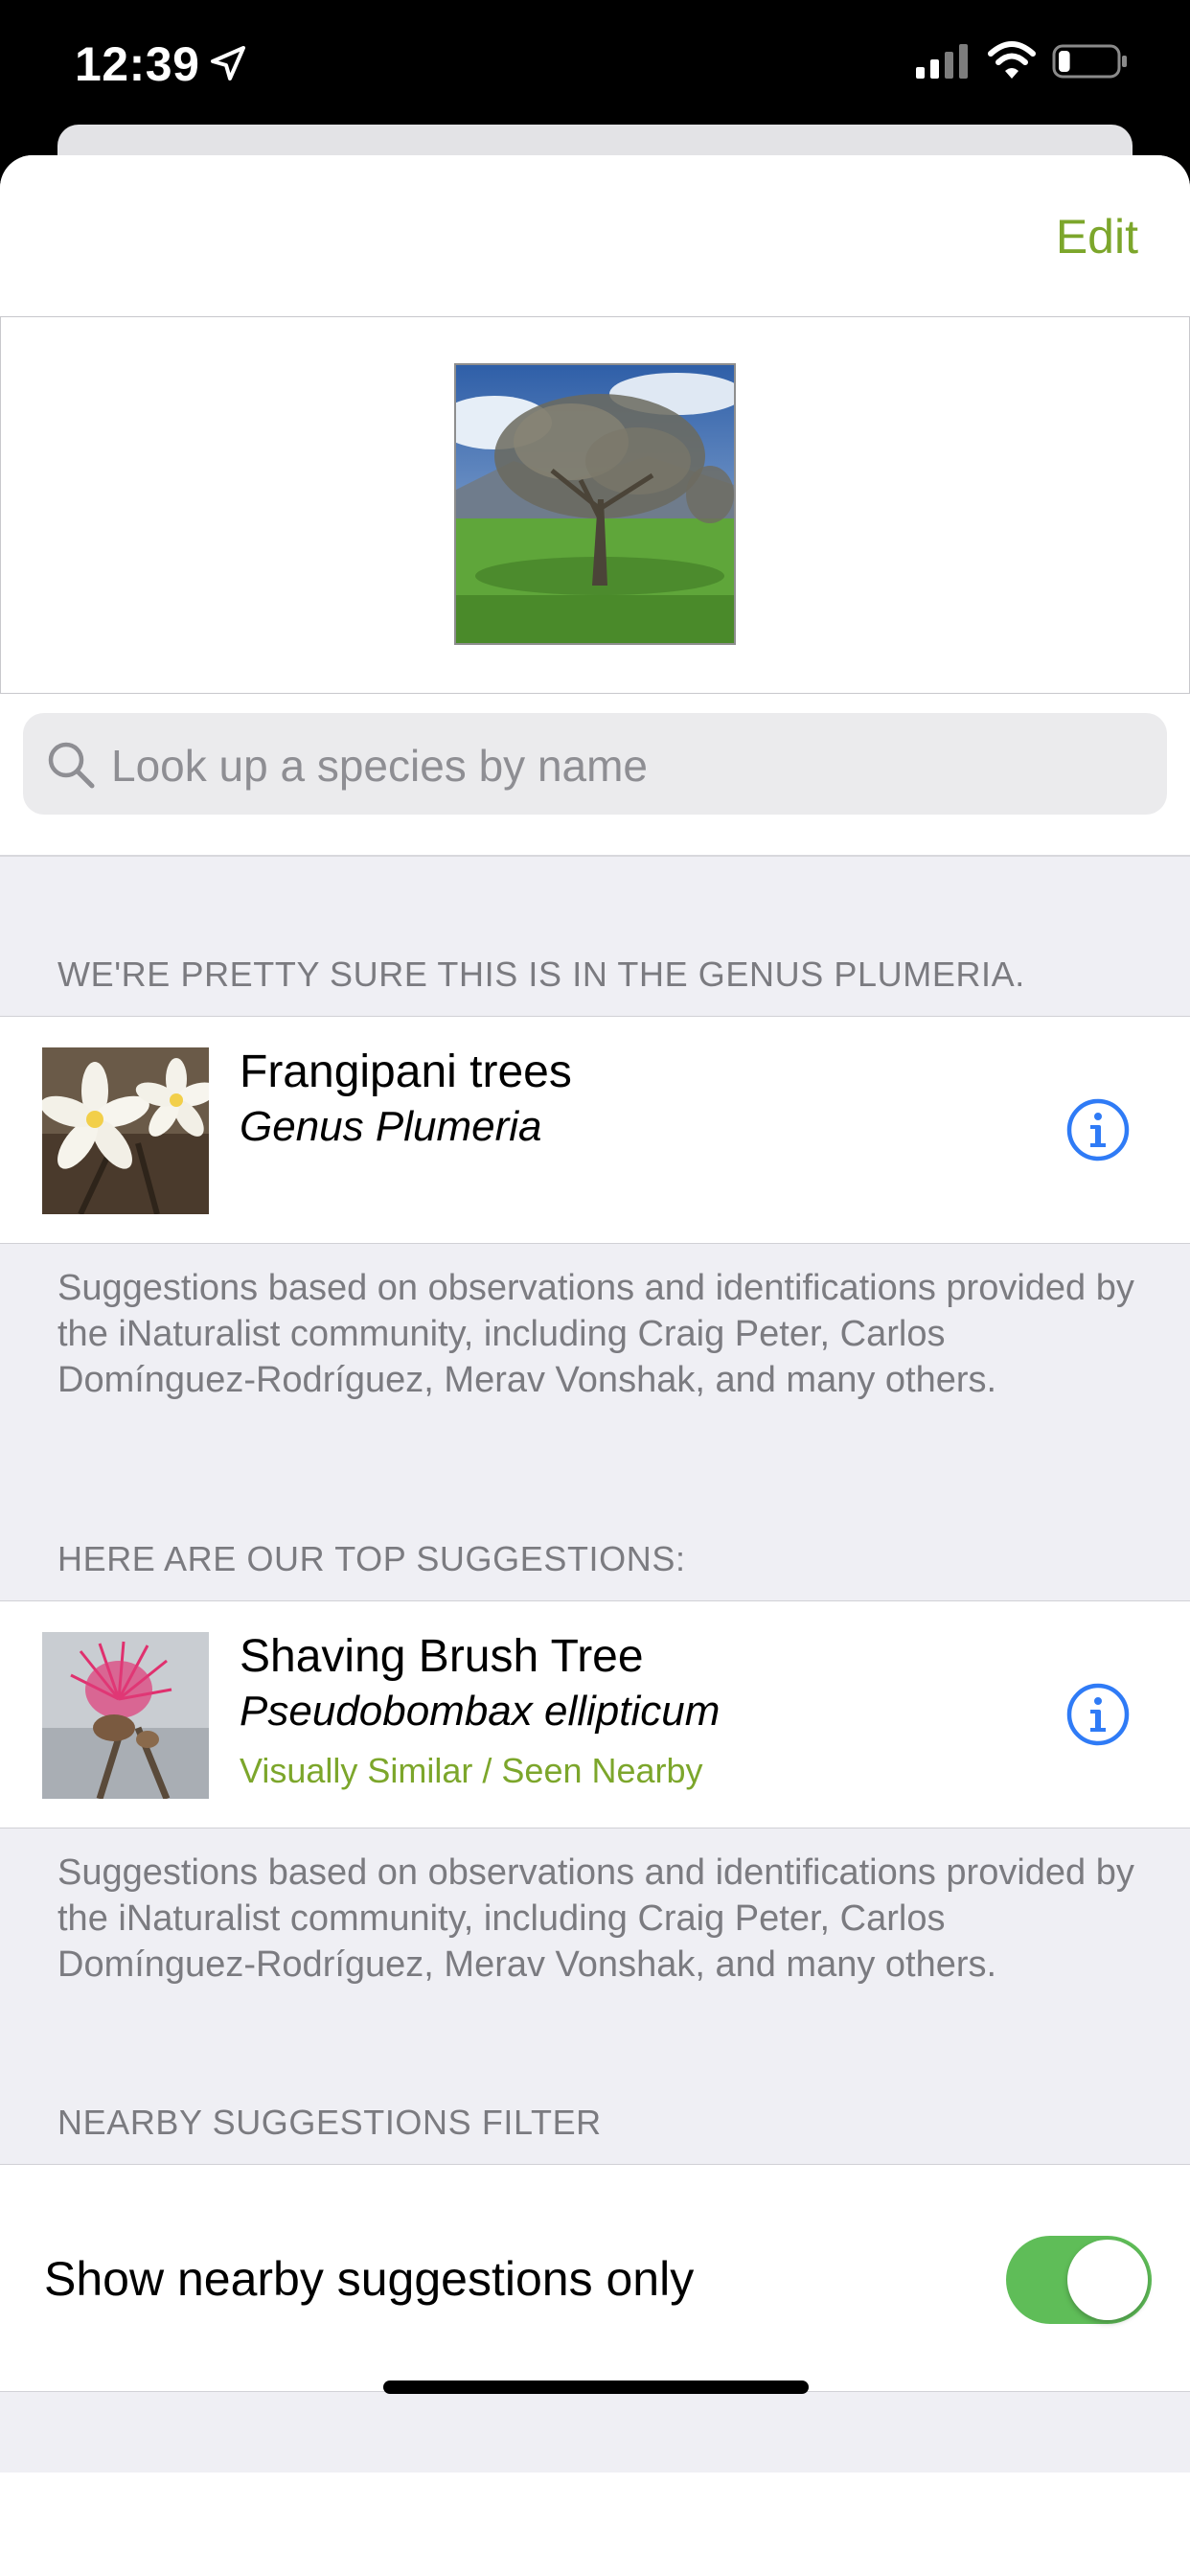  Describe the element at coordinates (391, 1126) in the screenshot. I see `scientific-name: Genus Plumeria` at that location.